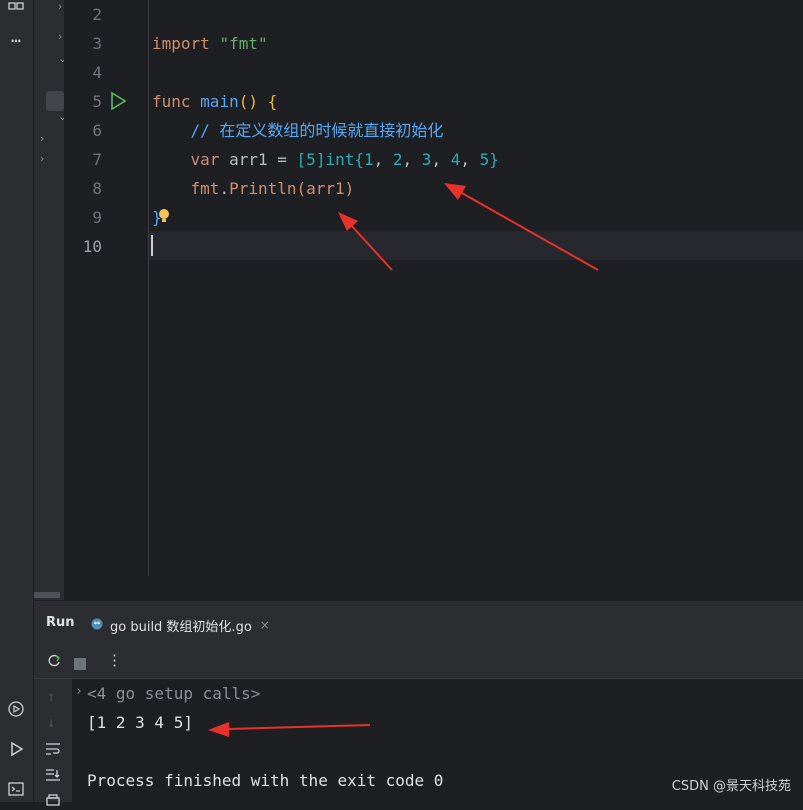  What do you see at coordinates (339, 159) in the screenshot?
I see `type-int: ]int{` at bounding box center [339, 159].